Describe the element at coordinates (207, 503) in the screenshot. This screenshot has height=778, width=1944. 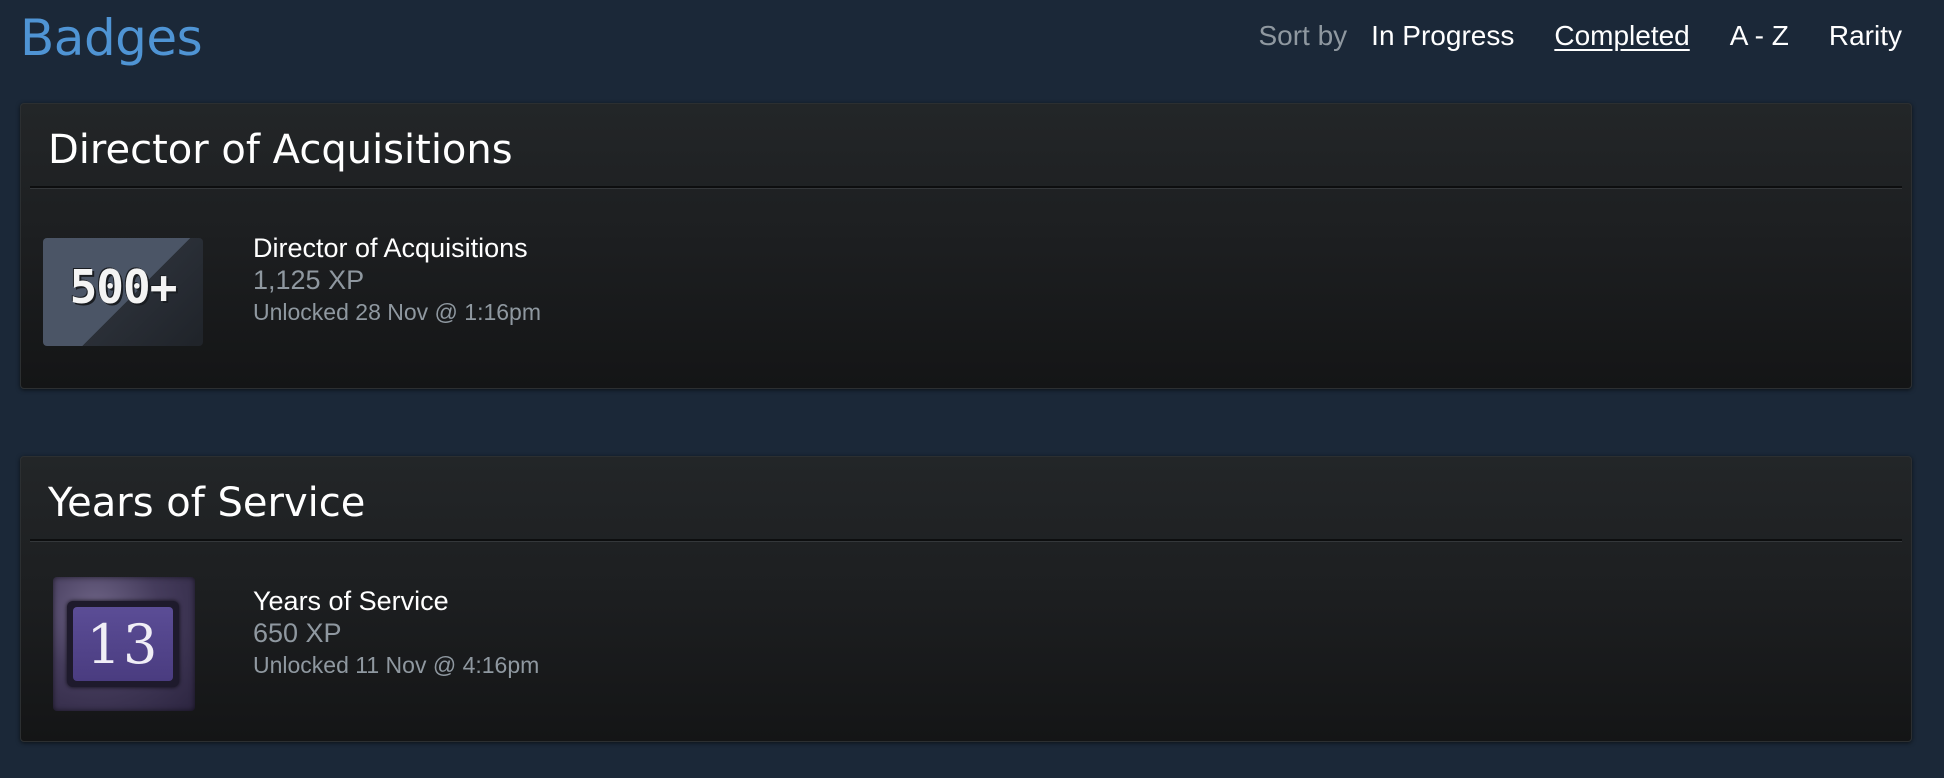
I see `badge-panel-header: Years of Service` at that location.